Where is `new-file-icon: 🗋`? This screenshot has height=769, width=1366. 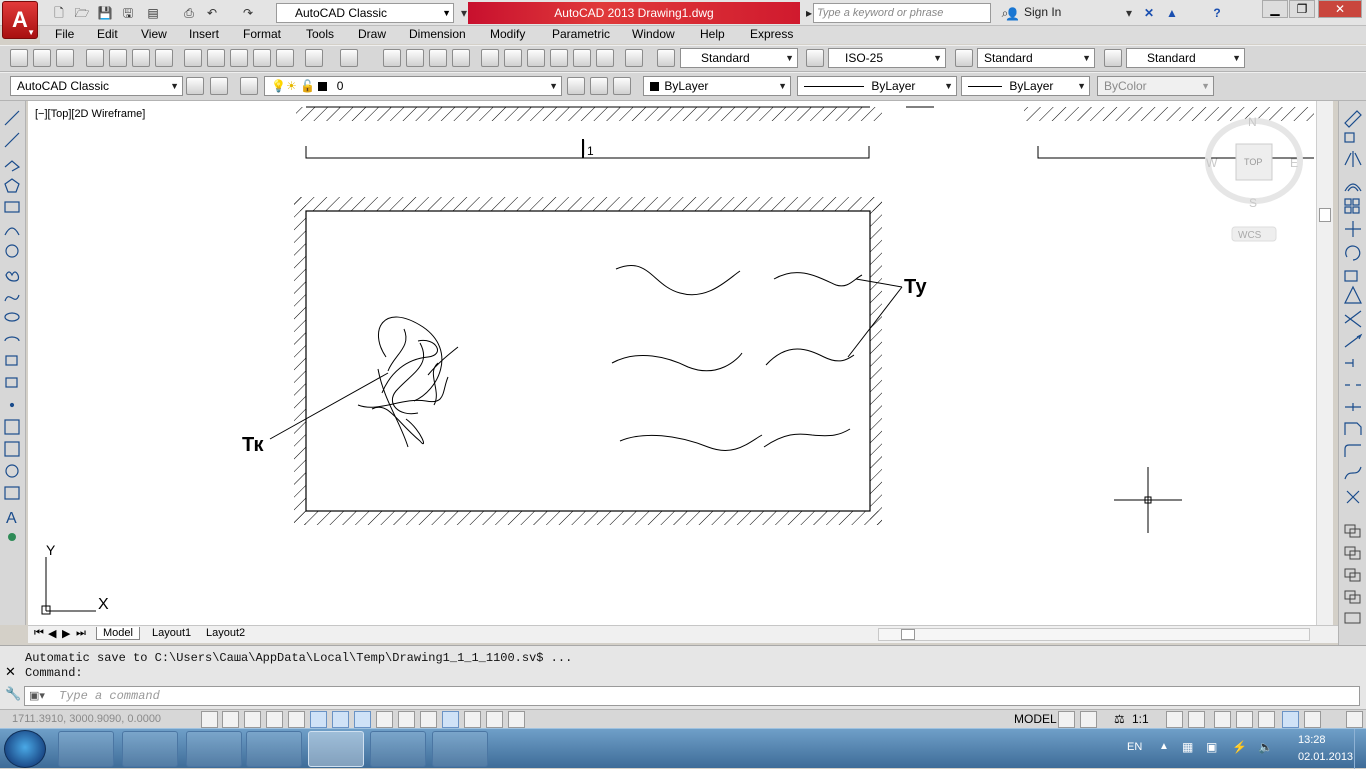 new-file-icon: 🗋 is located at coordinates (59, 13).